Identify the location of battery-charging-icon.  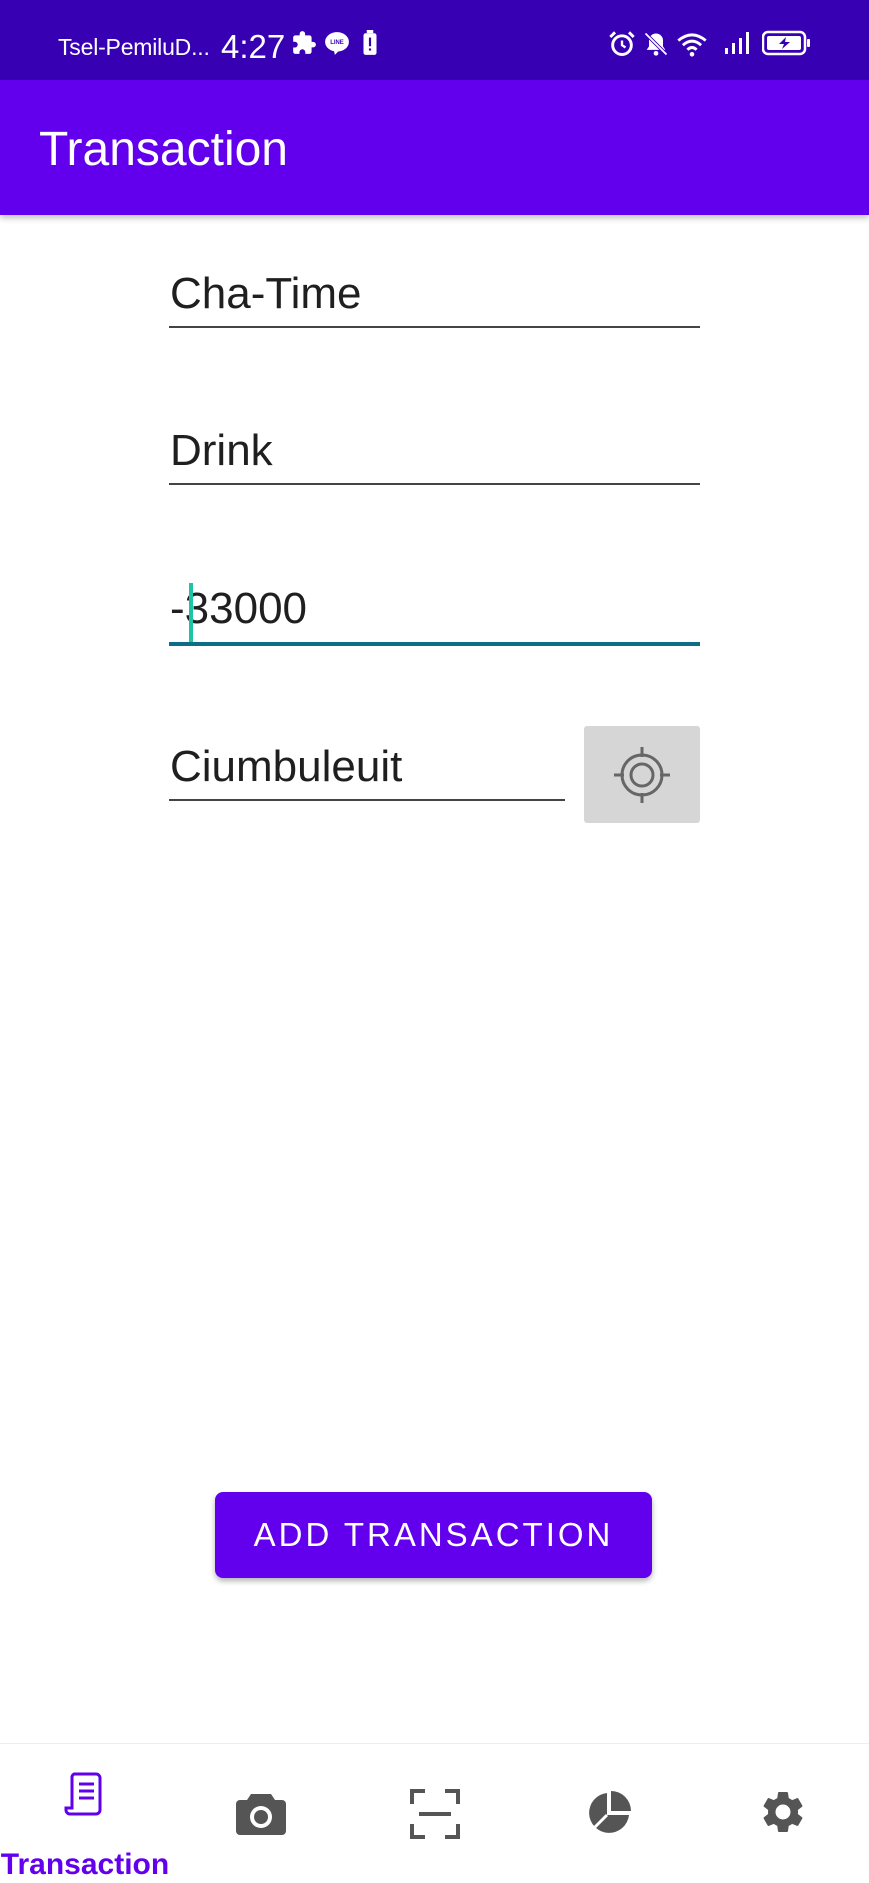
(786, 43).